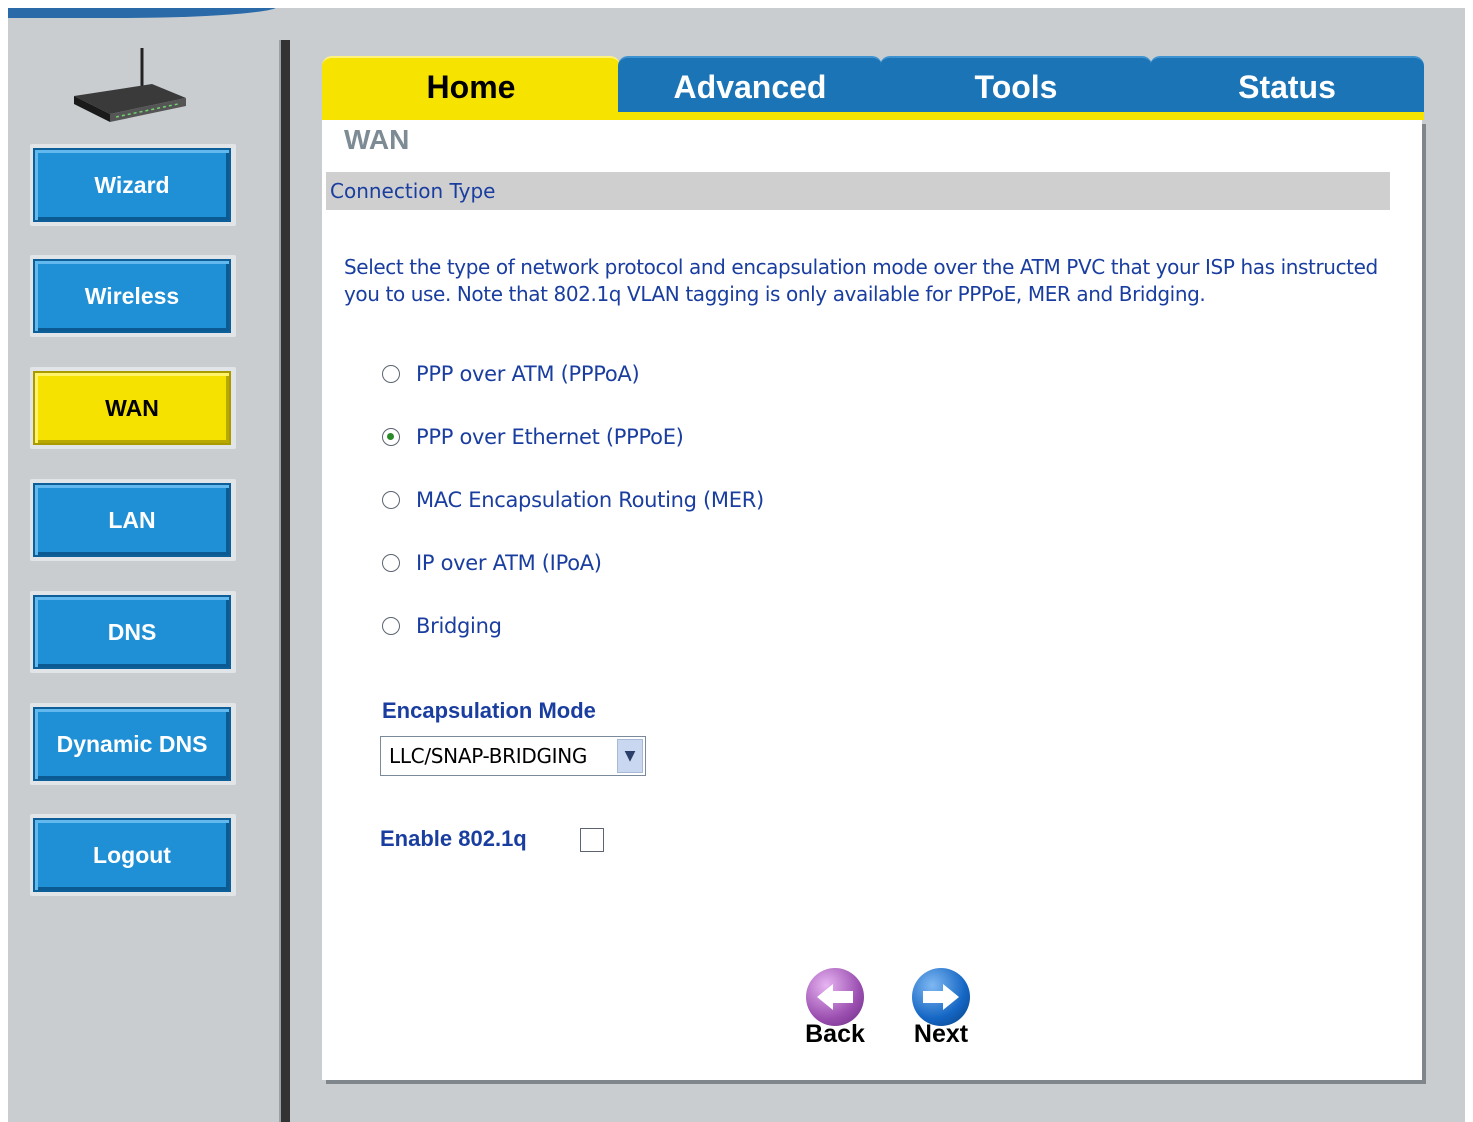 The image size is (1473, 1122). I want to click on menu-dynamic-dns-label: Dynamic DNS, so click(132, 744).